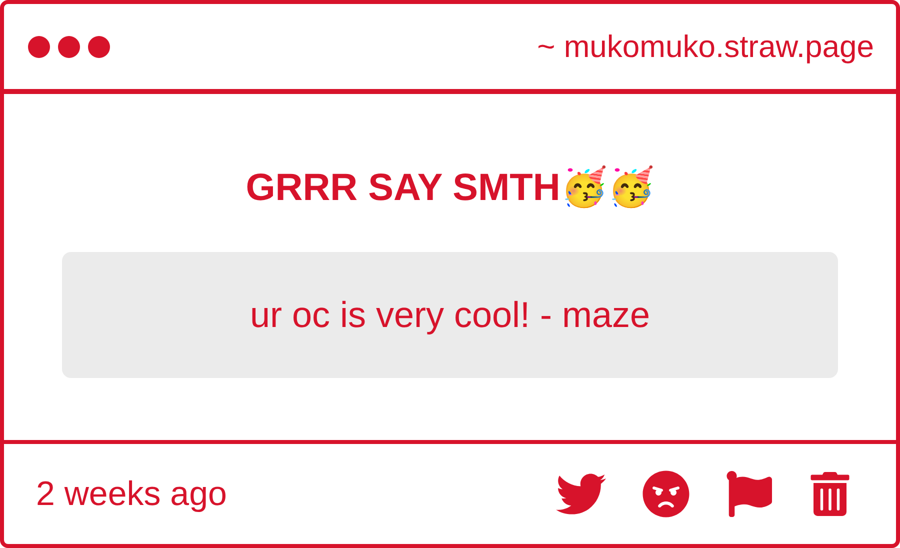 The width and height of the screenshot is (900, 548). Describe the element at coordinates (749, 494) in the screenshot. I see `flag-icon` at that location.